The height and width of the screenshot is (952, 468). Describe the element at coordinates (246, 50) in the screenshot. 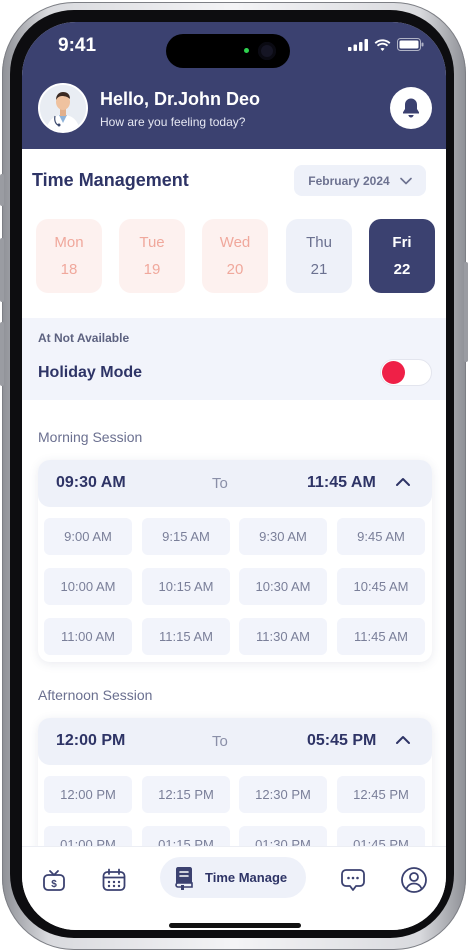

I see `privacy-dot` at that location.